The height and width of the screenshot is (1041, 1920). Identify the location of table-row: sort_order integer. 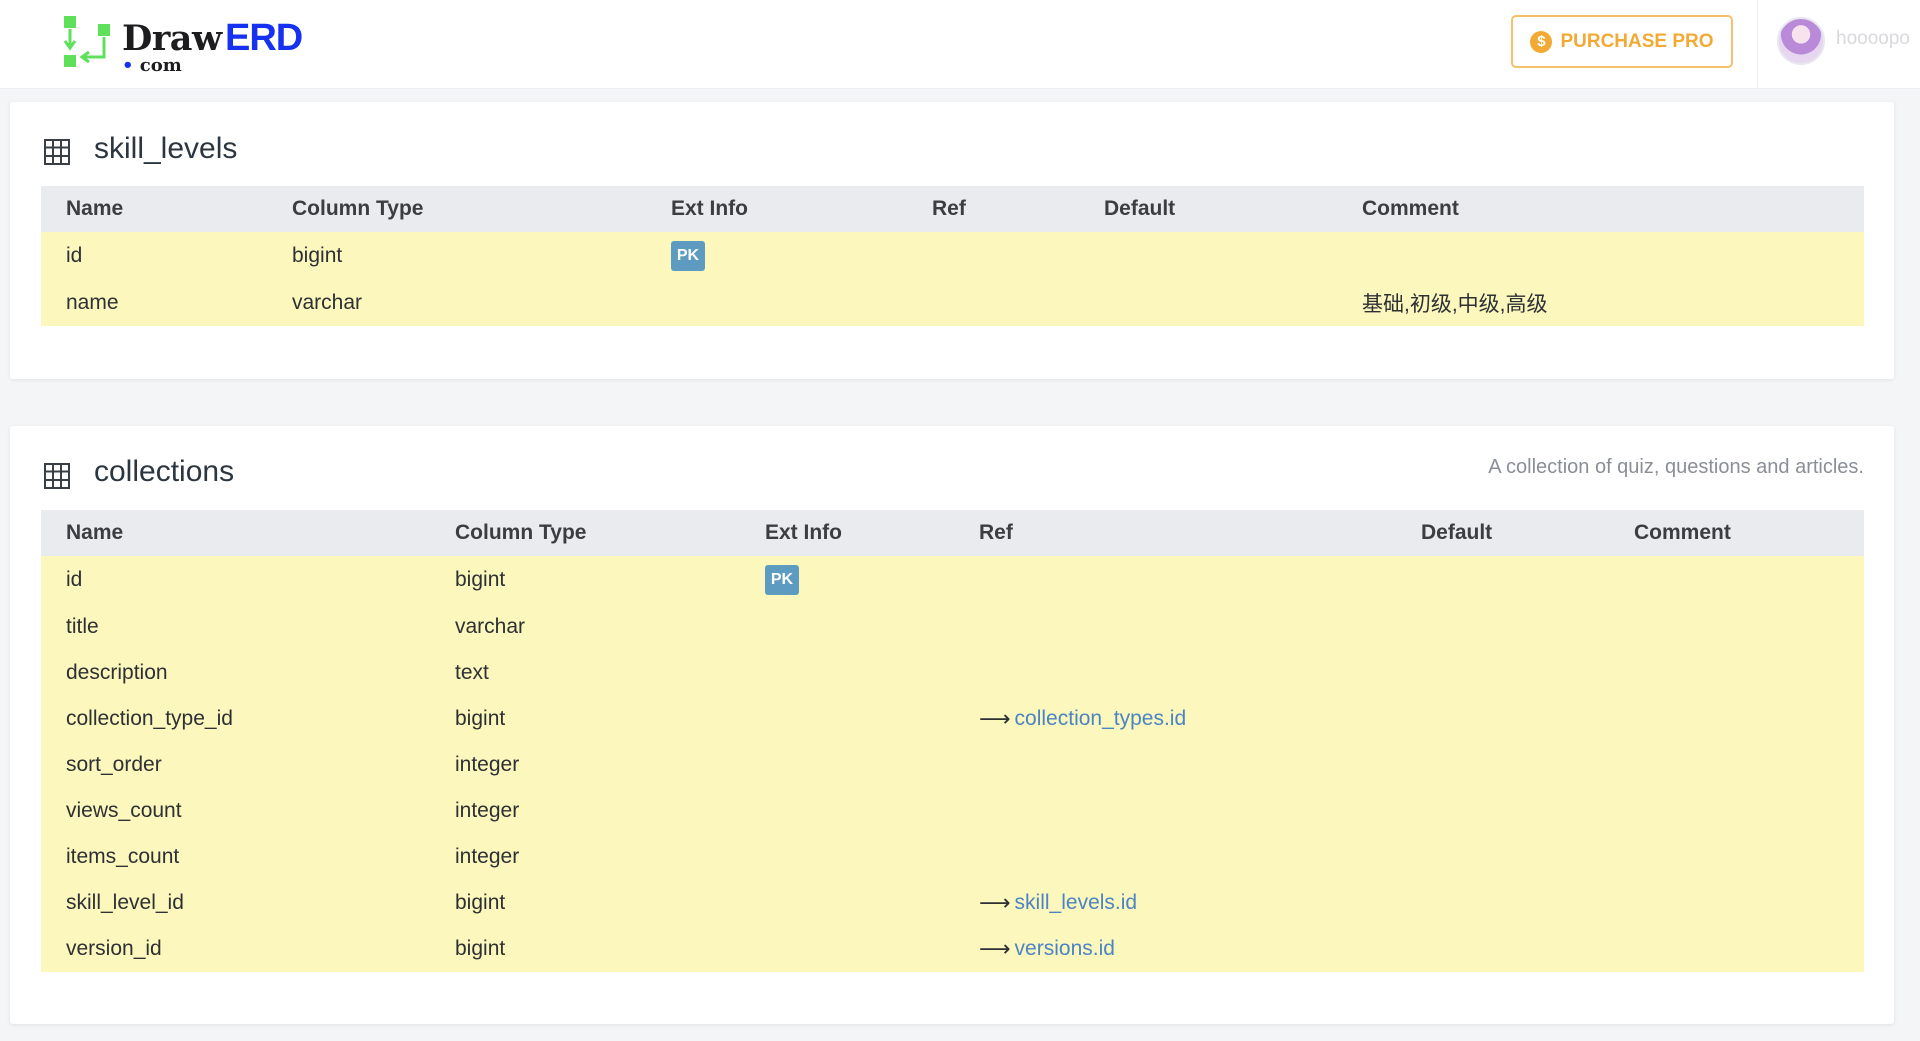
(952, 765).